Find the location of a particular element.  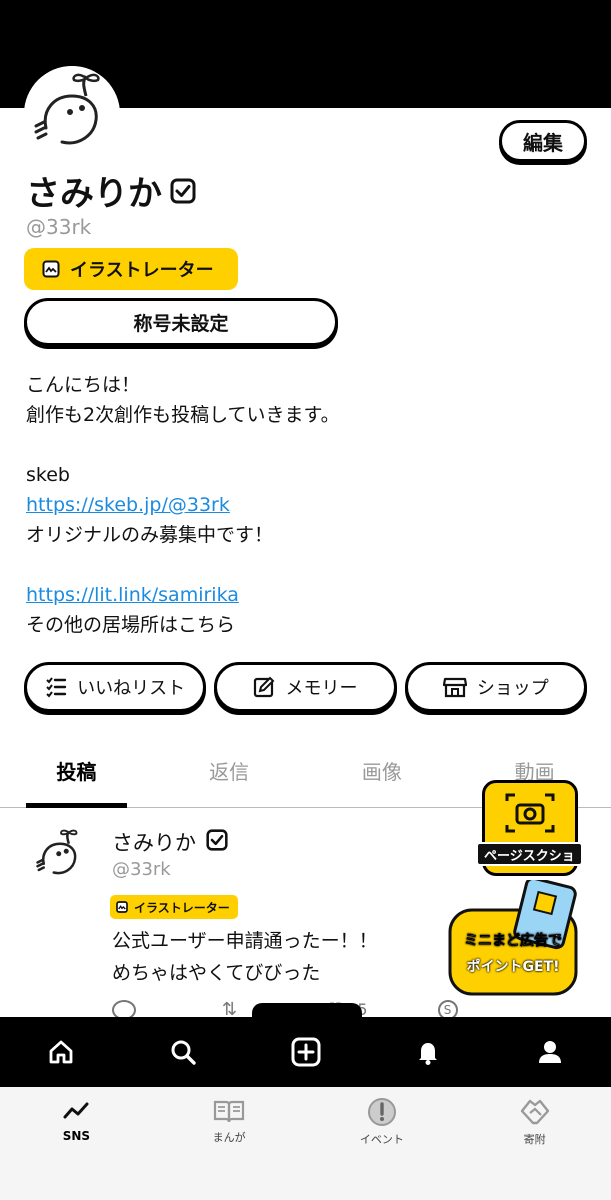

shop-label: ショップ is located at coordinates (512, 688).